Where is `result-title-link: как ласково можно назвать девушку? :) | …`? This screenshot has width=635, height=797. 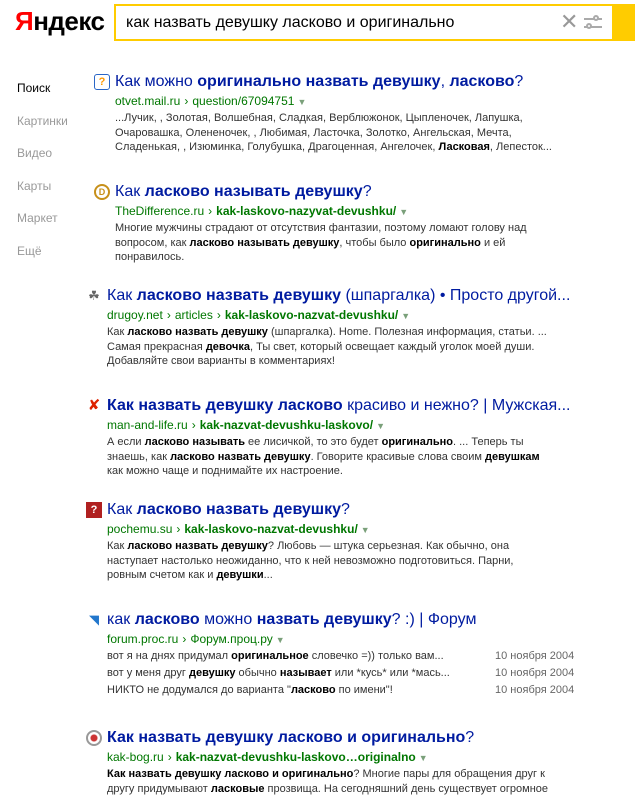
result-title-link: как ласково можно назвать девушку? :) | … is located at coordinates (291, 620).